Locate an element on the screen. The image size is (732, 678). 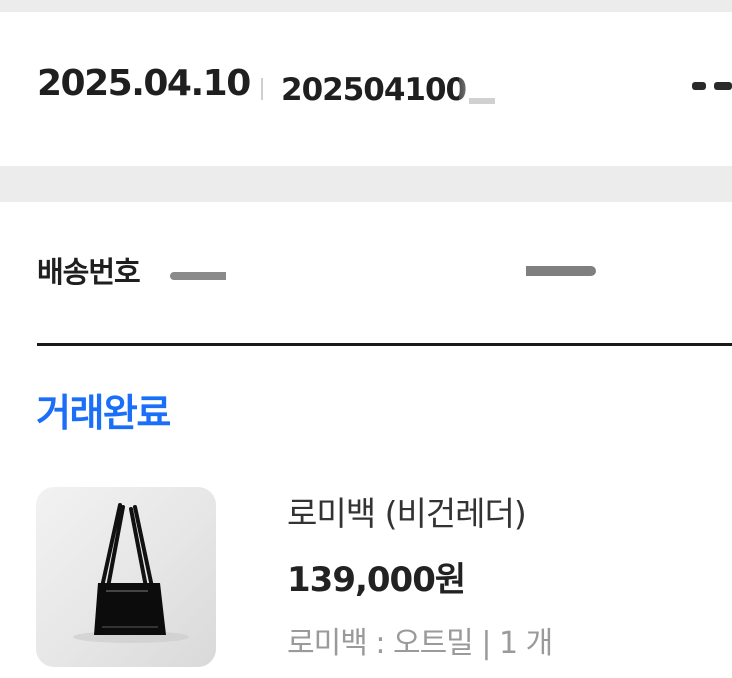
product-option: 로미백 : 오트밀 | 1 개 is located at coordinates (420, 643).